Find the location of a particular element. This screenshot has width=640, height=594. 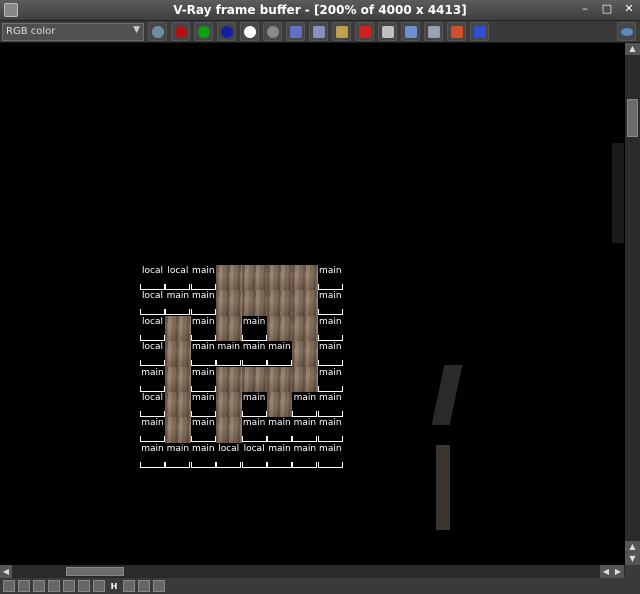

channel-select: RGB color ▼ is located at coordinates (73, 31).